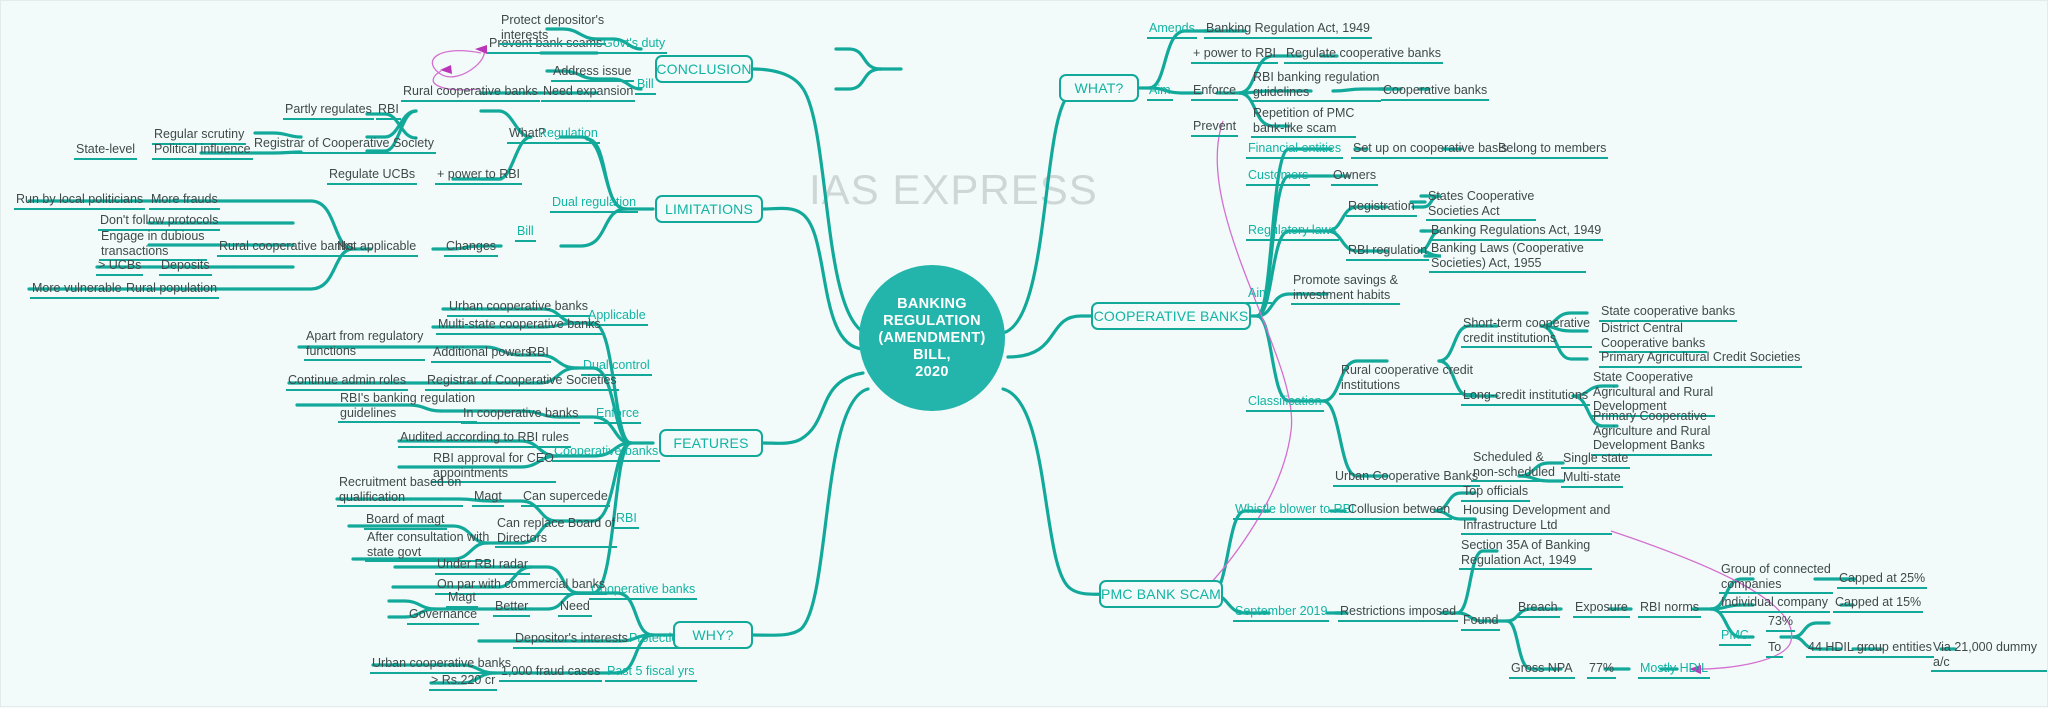  What do you see at coordinates (1235, 55) in the screenshot?
I see `node-what-power-to-rbi: + power to RBI` at bounding box center [1235, 55].